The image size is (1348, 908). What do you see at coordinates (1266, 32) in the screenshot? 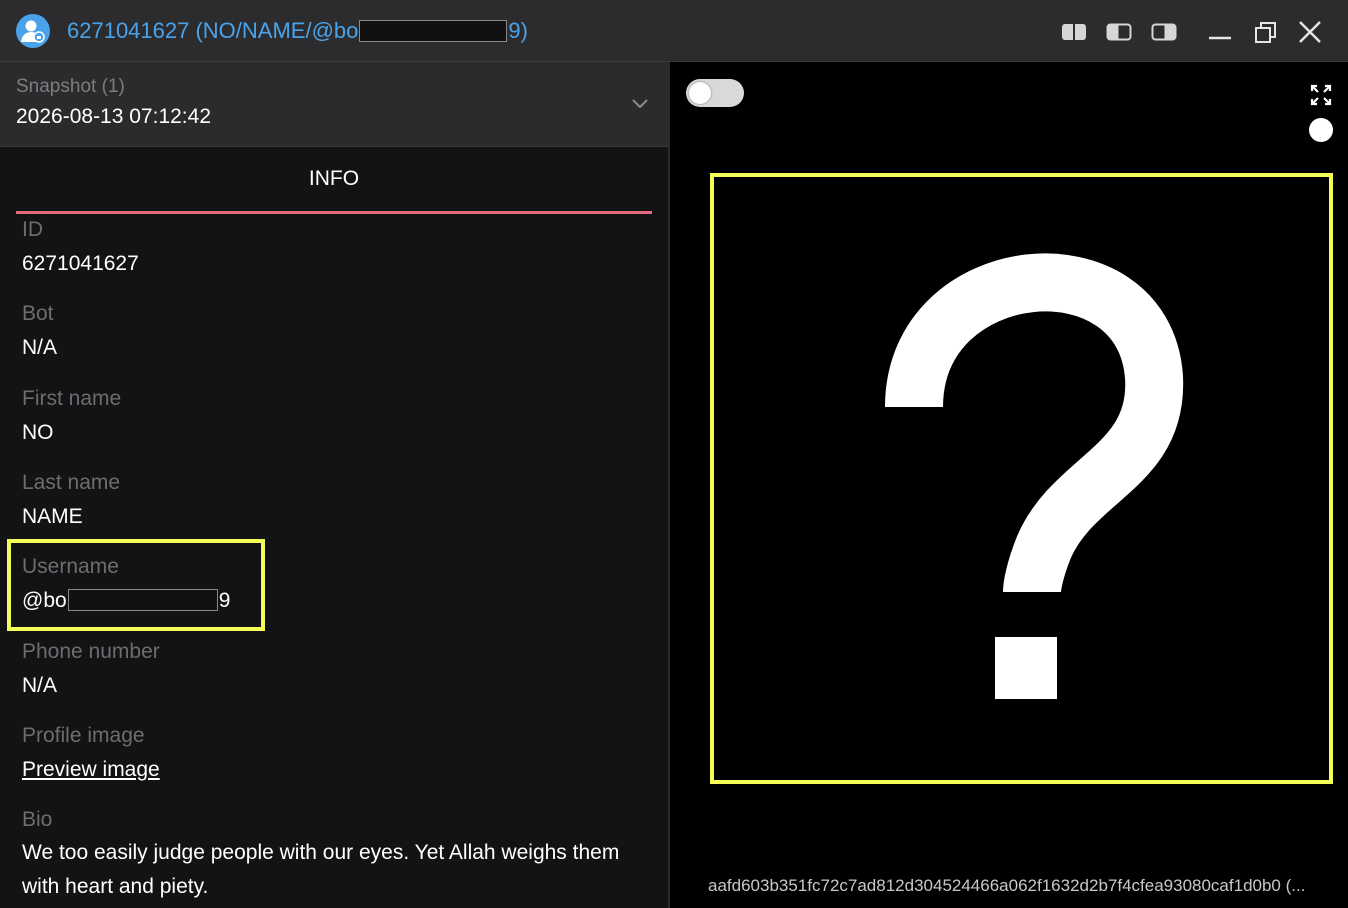
I see `restore-icon` at bounding box center [1266, 32].